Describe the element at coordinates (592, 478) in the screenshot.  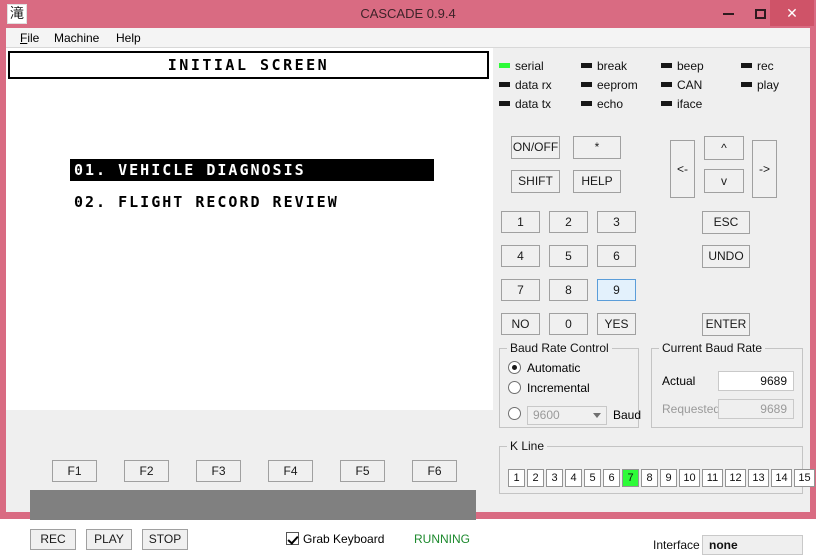
I see `kline-cell-5: 5` at that location.